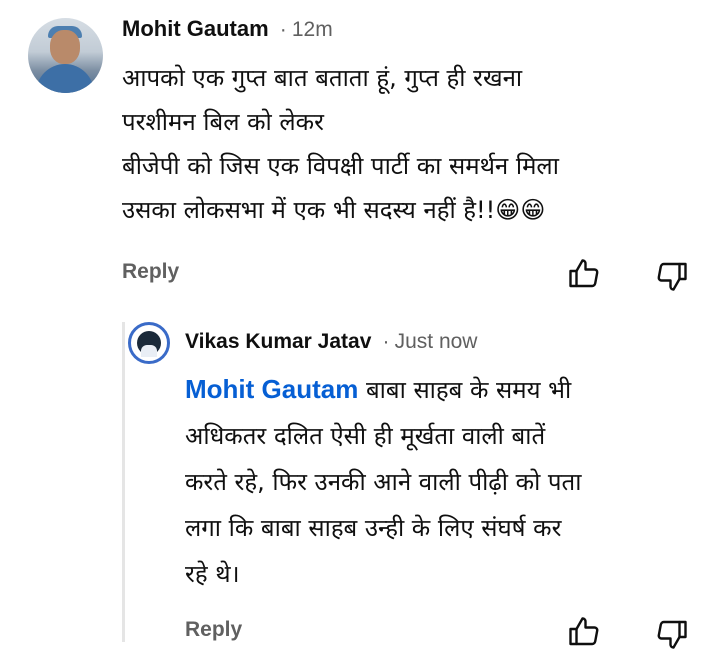 The image size is (719, 652). What do you see at coordinates (149, 343) in the screenshot?
I see `reply-avatar` at bounding box center [149, 343].